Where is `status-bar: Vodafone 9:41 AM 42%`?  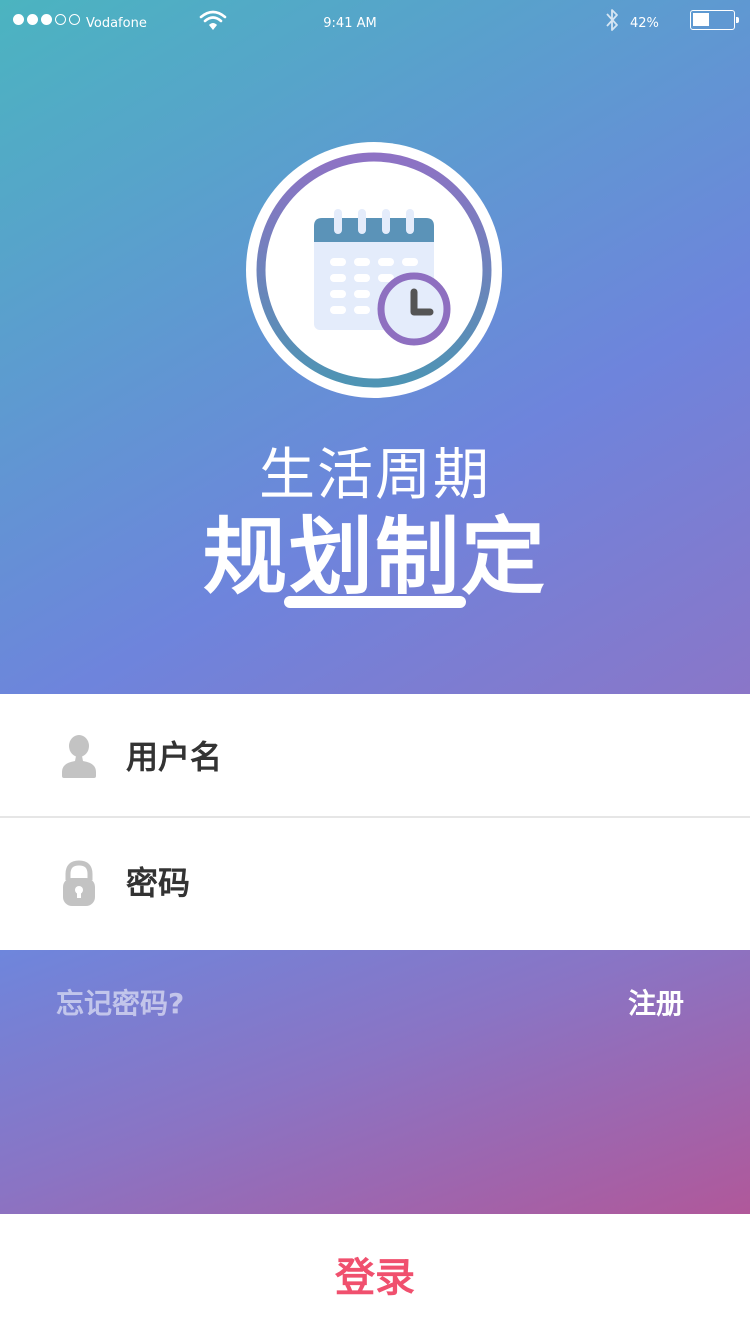
status-bar: Vodafone 9:41 AM 42% is located at coordinates (375, 22).